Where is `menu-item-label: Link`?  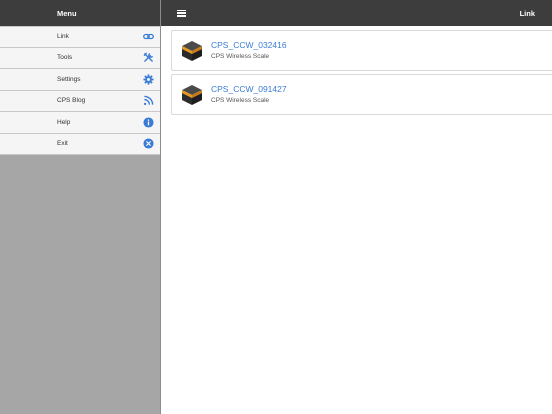
menu-item-label: Link is located at coordinates (63, 37).